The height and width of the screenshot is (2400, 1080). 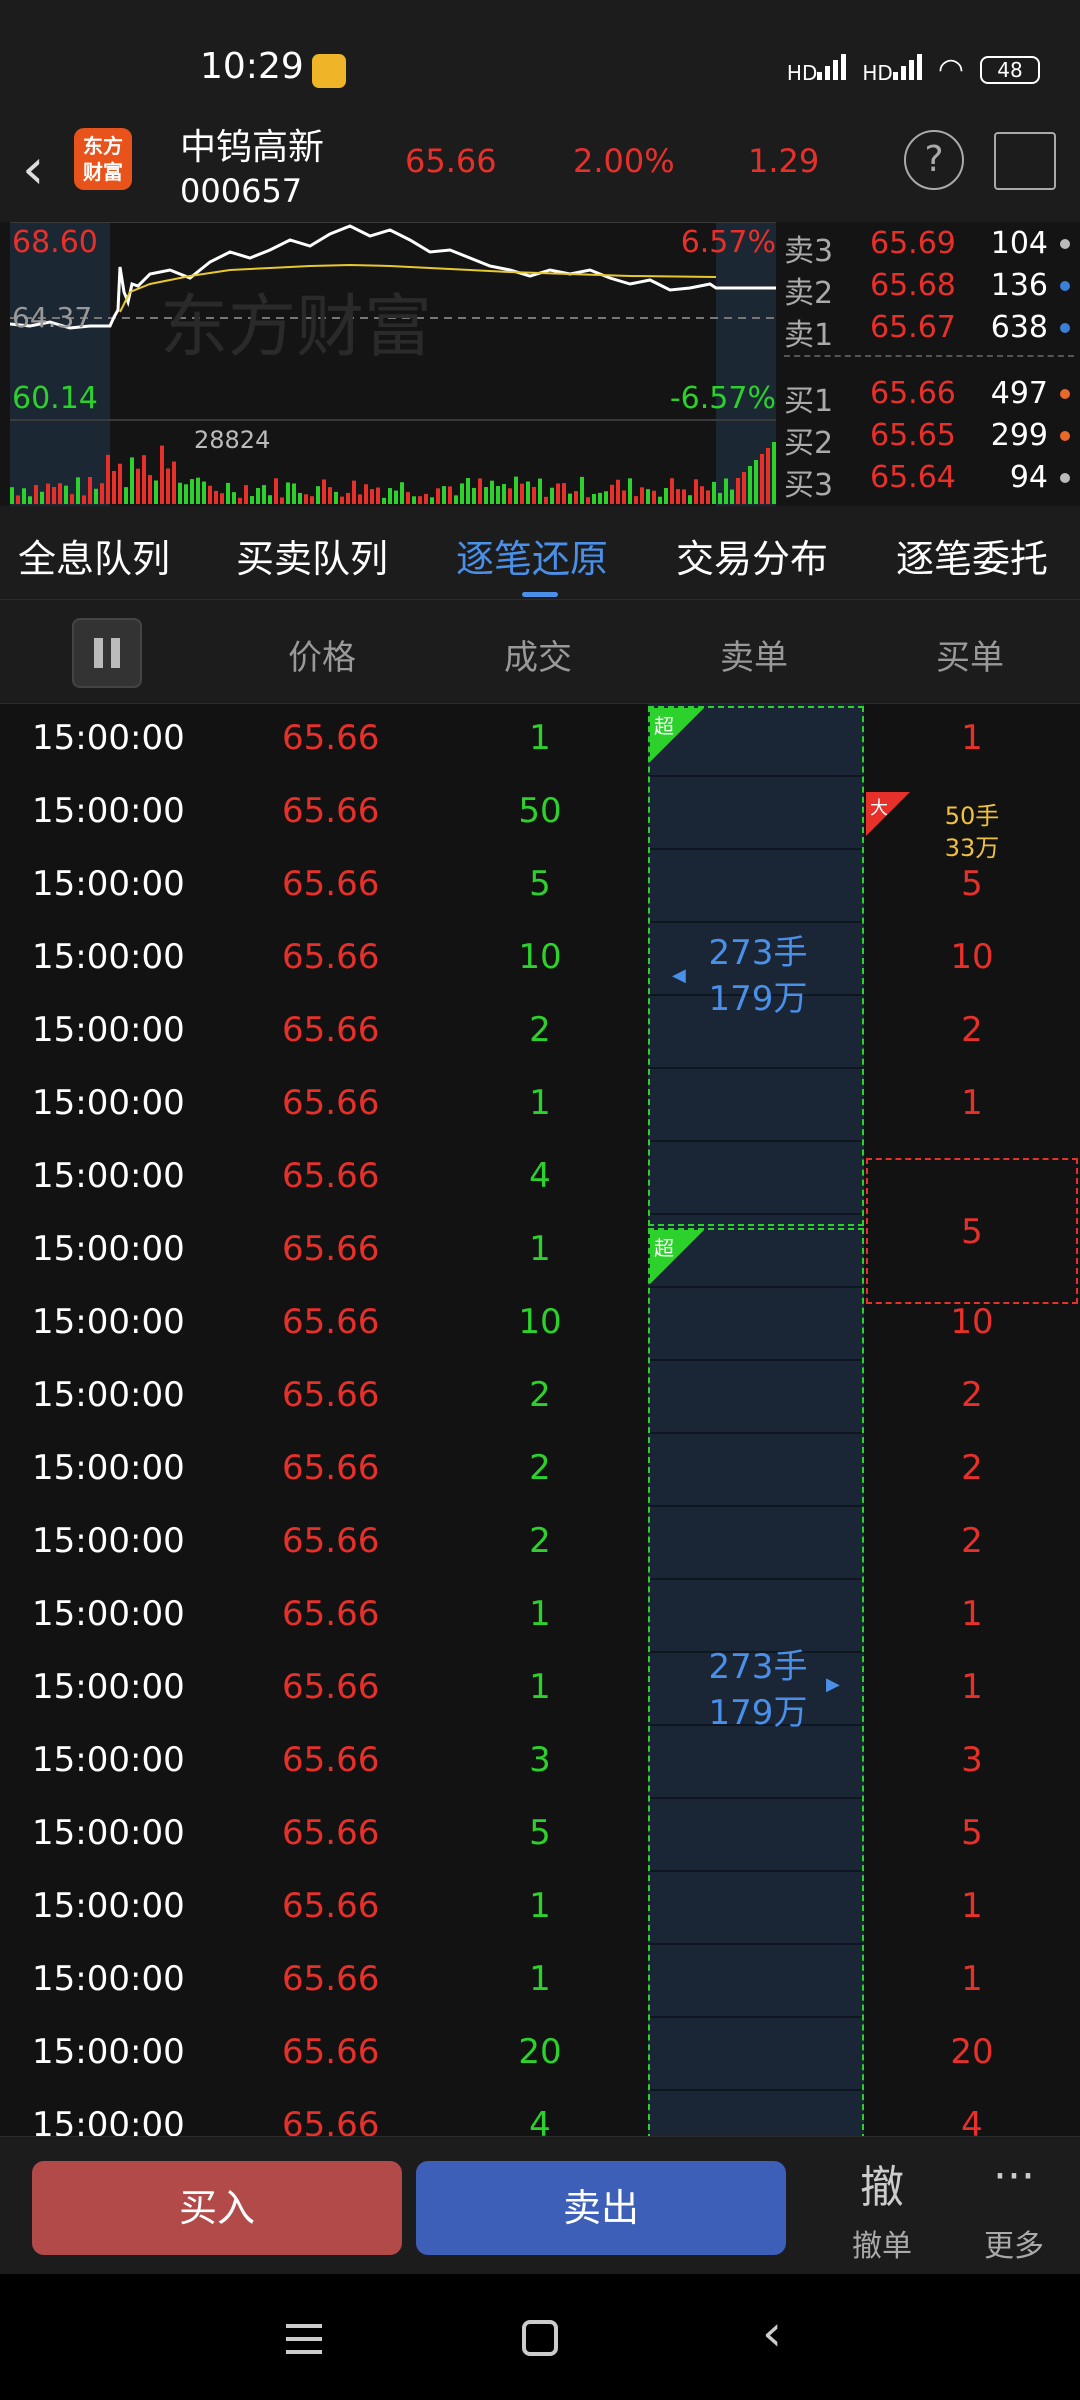 What do you see at coordinates (932, 330) in the screenshot?
I see `ask-level: 卖1 65.67 638` at bounding box center [932, 330].